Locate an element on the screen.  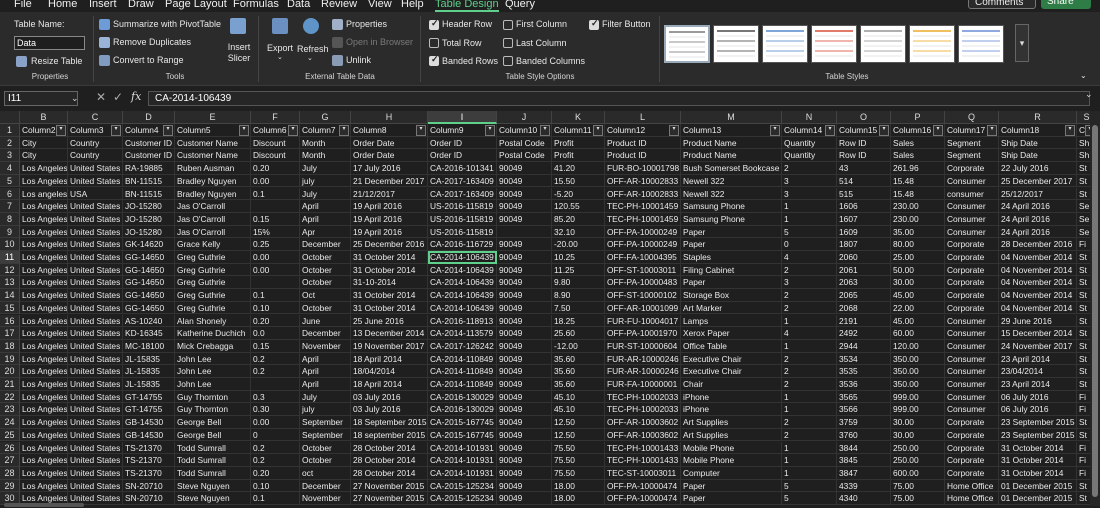
table-cell: OFF-AR-10001099 is located at coordinates (643, 308).